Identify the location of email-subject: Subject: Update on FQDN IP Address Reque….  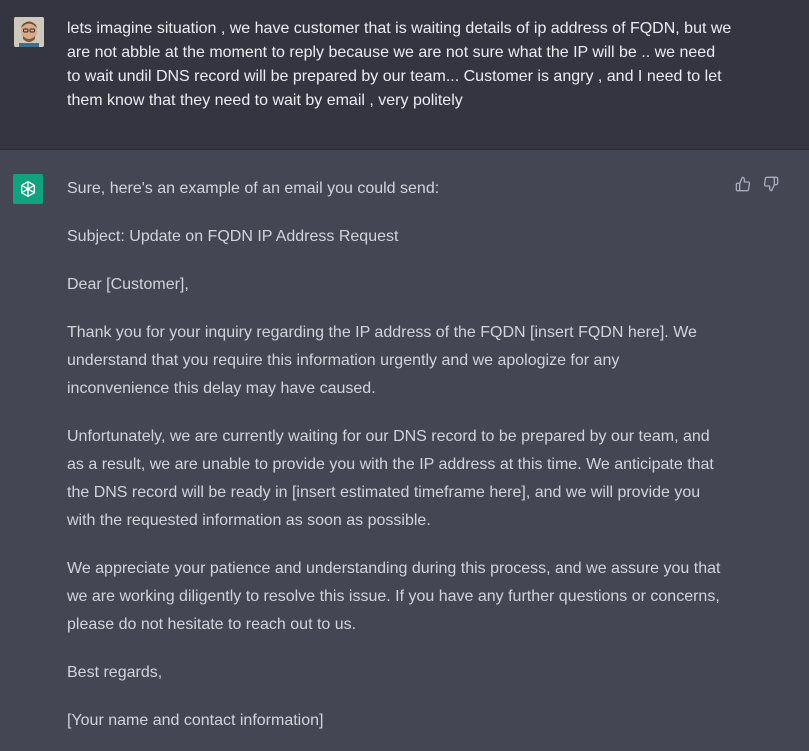
(233, 236).